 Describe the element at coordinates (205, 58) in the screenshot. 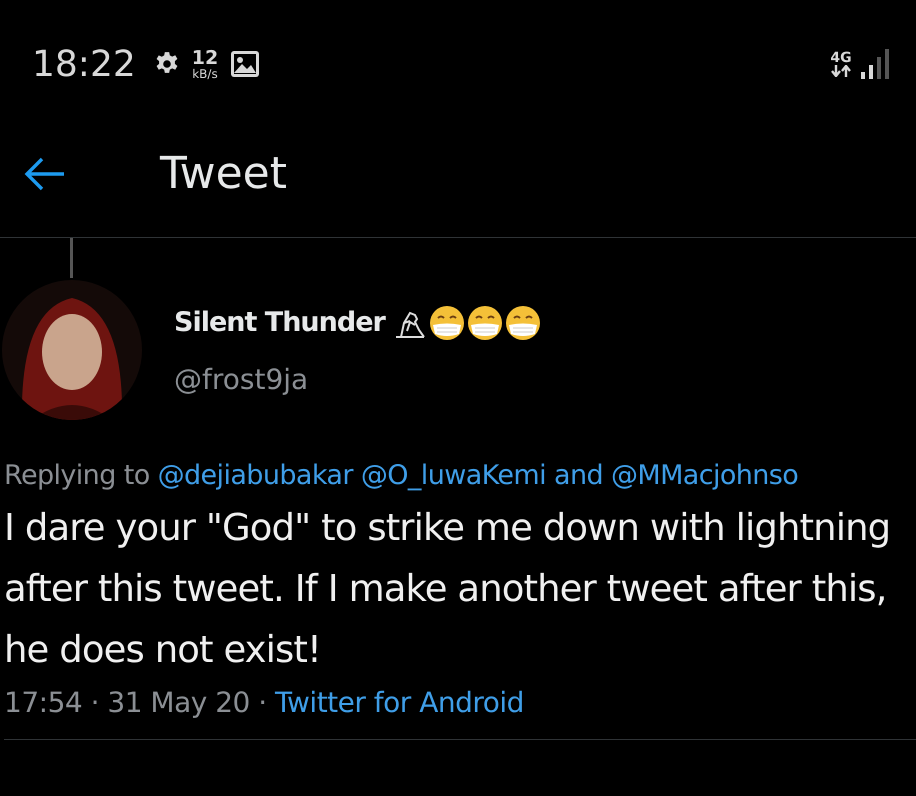

I see `speed-value: 12` at that location.